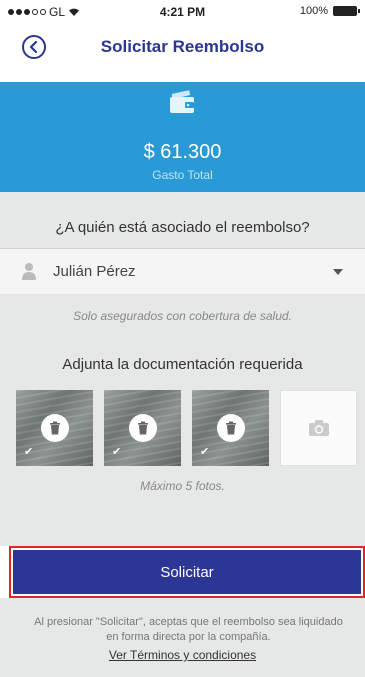  What do you see at coordinates (182, 152) in the screenshot?
I see `total-amount: $ 61.300` at bounding box center [182, 152].